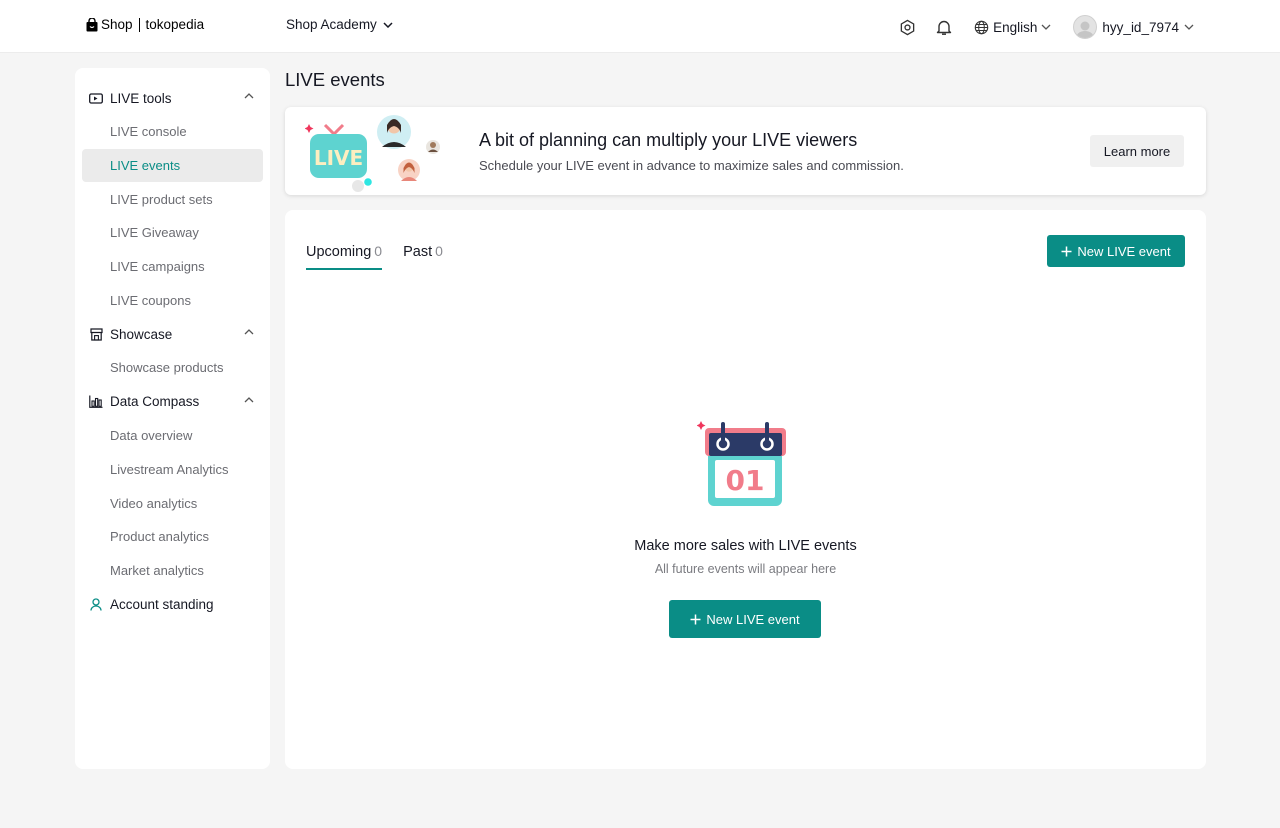 This screenshot has width=1280, height=828. Describe the element at coordinates (172, 199) in the screenshot. I see `sidebar-item-live-product-sets: LIVE product sets` at that location.